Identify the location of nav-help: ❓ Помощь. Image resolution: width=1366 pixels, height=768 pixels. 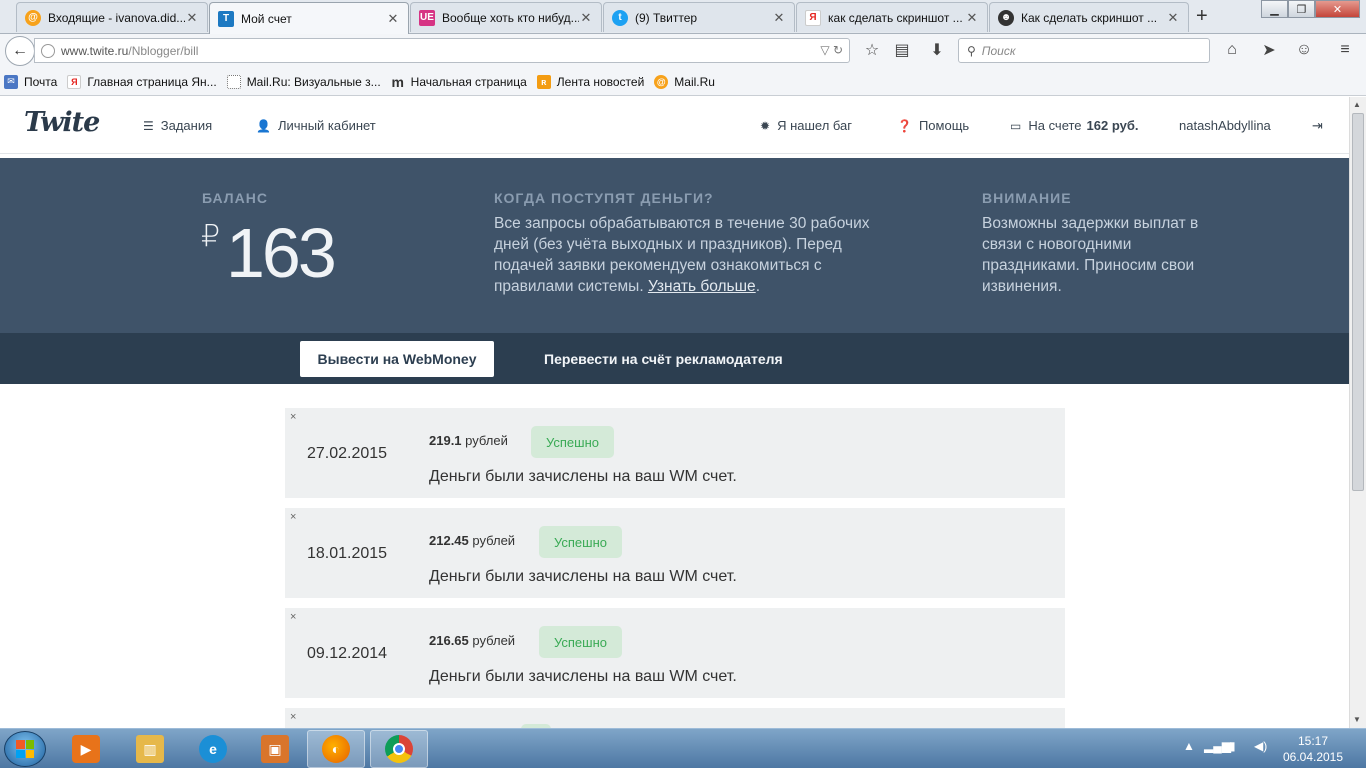
(933, 125).